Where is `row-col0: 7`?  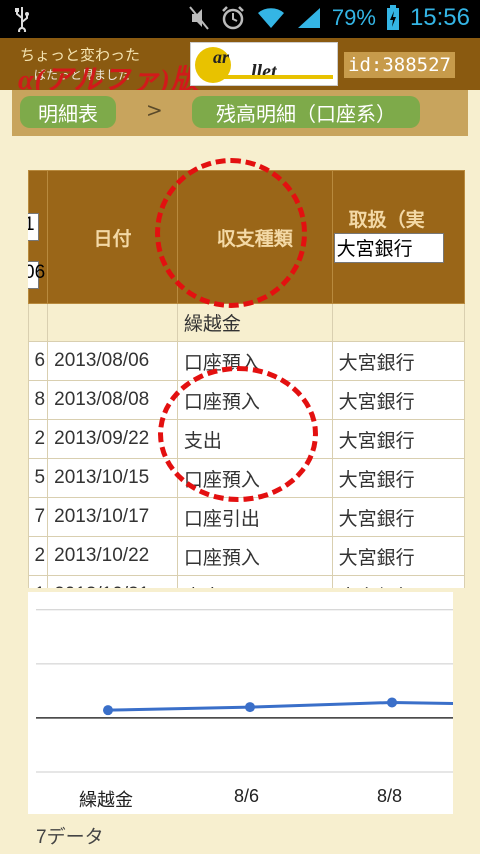 row-col0: 7 is located at coordinates (38, 517).